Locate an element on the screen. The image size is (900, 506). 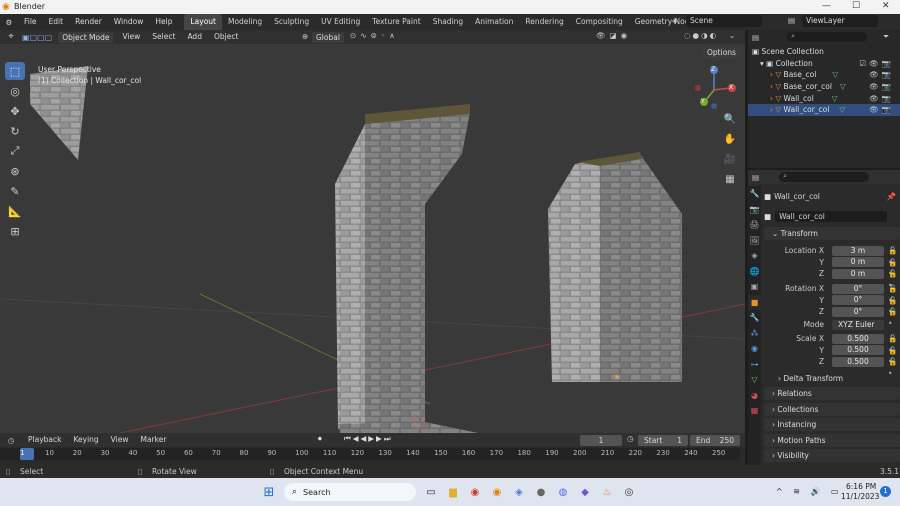
location-y-field: 0 m is located at coordinates (858, 262).